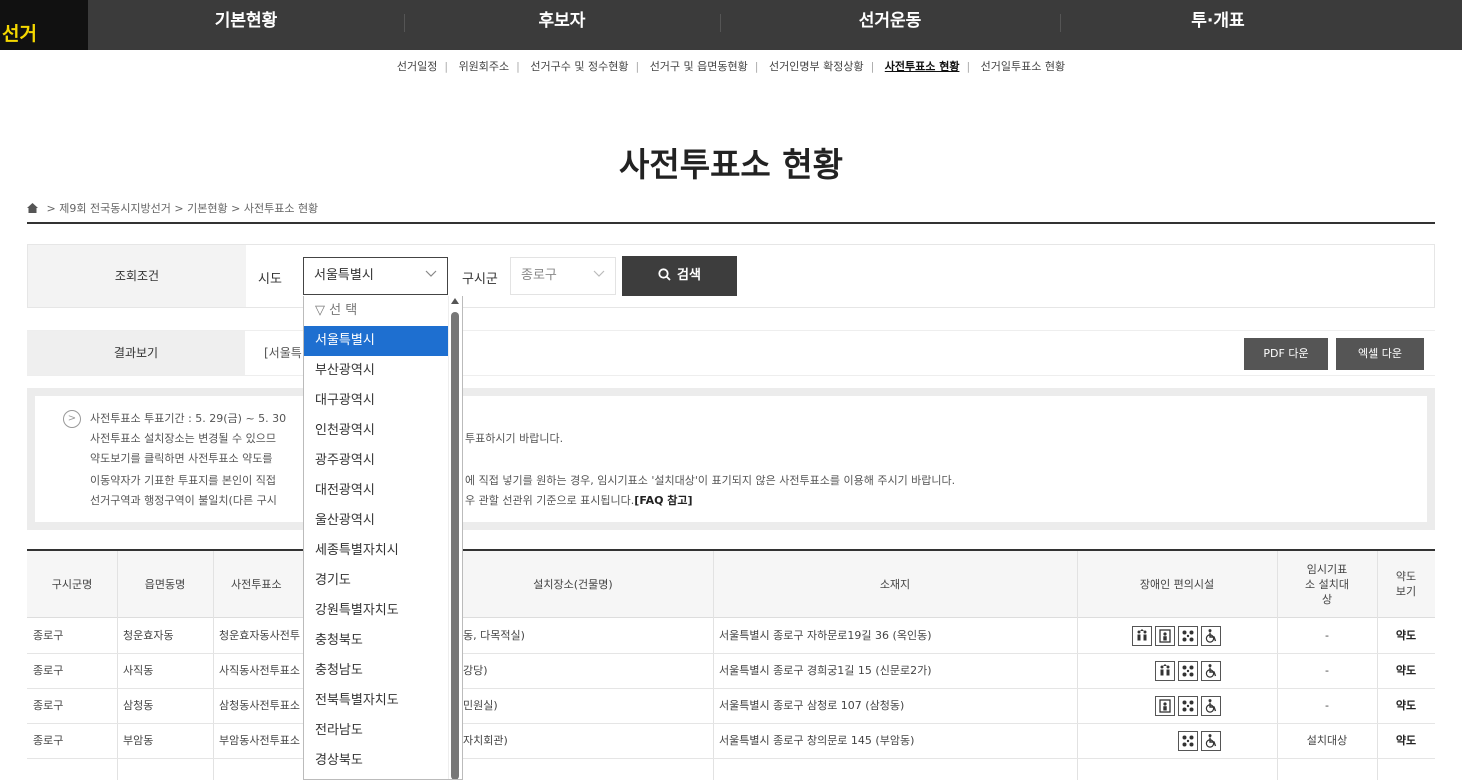  I want to click on notice-line-5-tail: 우 관할 선관위 기준으로 표시됩니다.[FAQ 참고], so click(579, 500).